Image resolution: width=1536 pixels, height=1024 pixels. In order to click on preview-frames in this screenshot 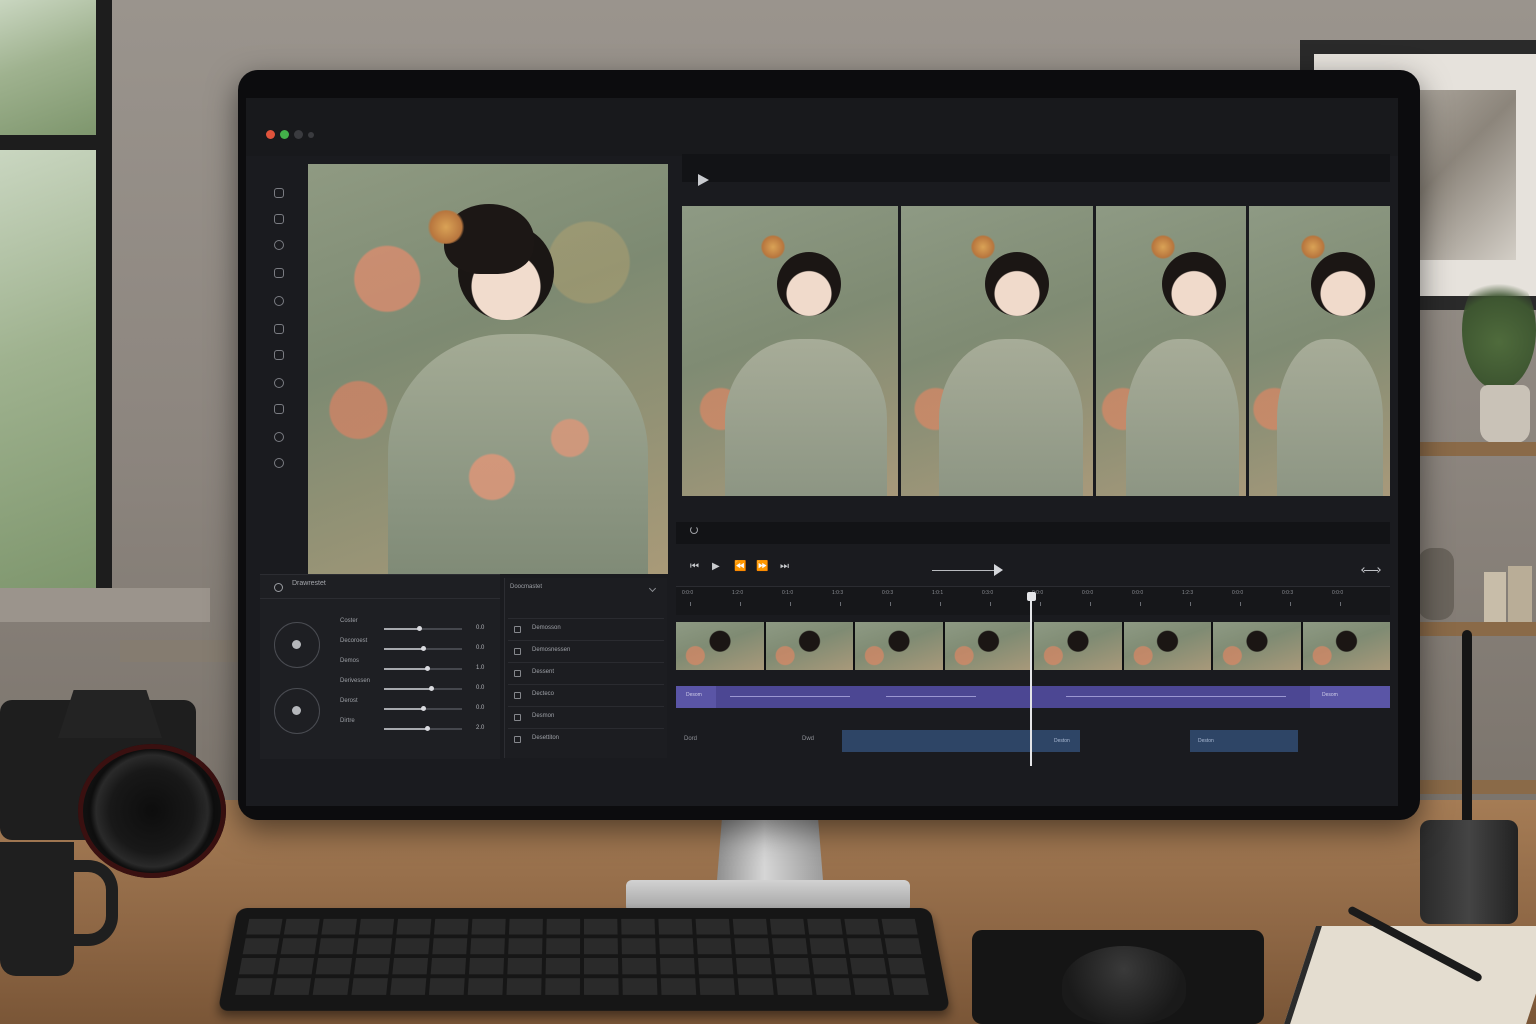, I will do `click(1036, 351)`.